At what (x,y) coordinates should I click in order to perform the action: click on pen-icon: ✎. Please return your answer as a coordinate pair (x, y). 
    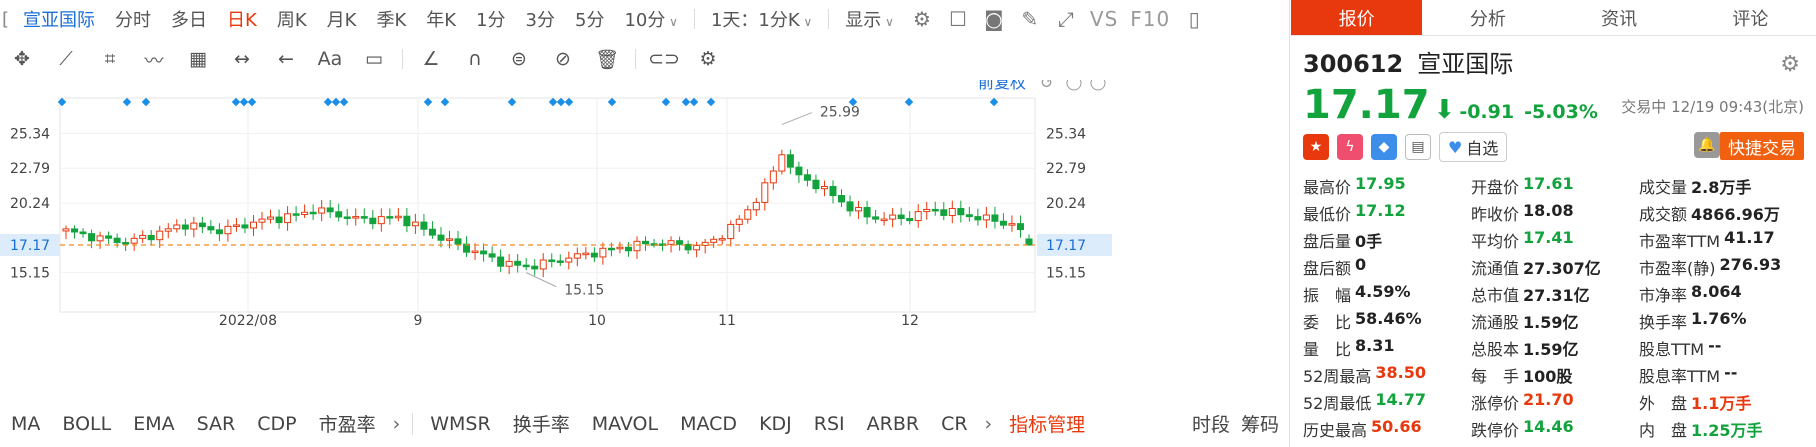
    Looking at the image, I should click on (1030, 19).